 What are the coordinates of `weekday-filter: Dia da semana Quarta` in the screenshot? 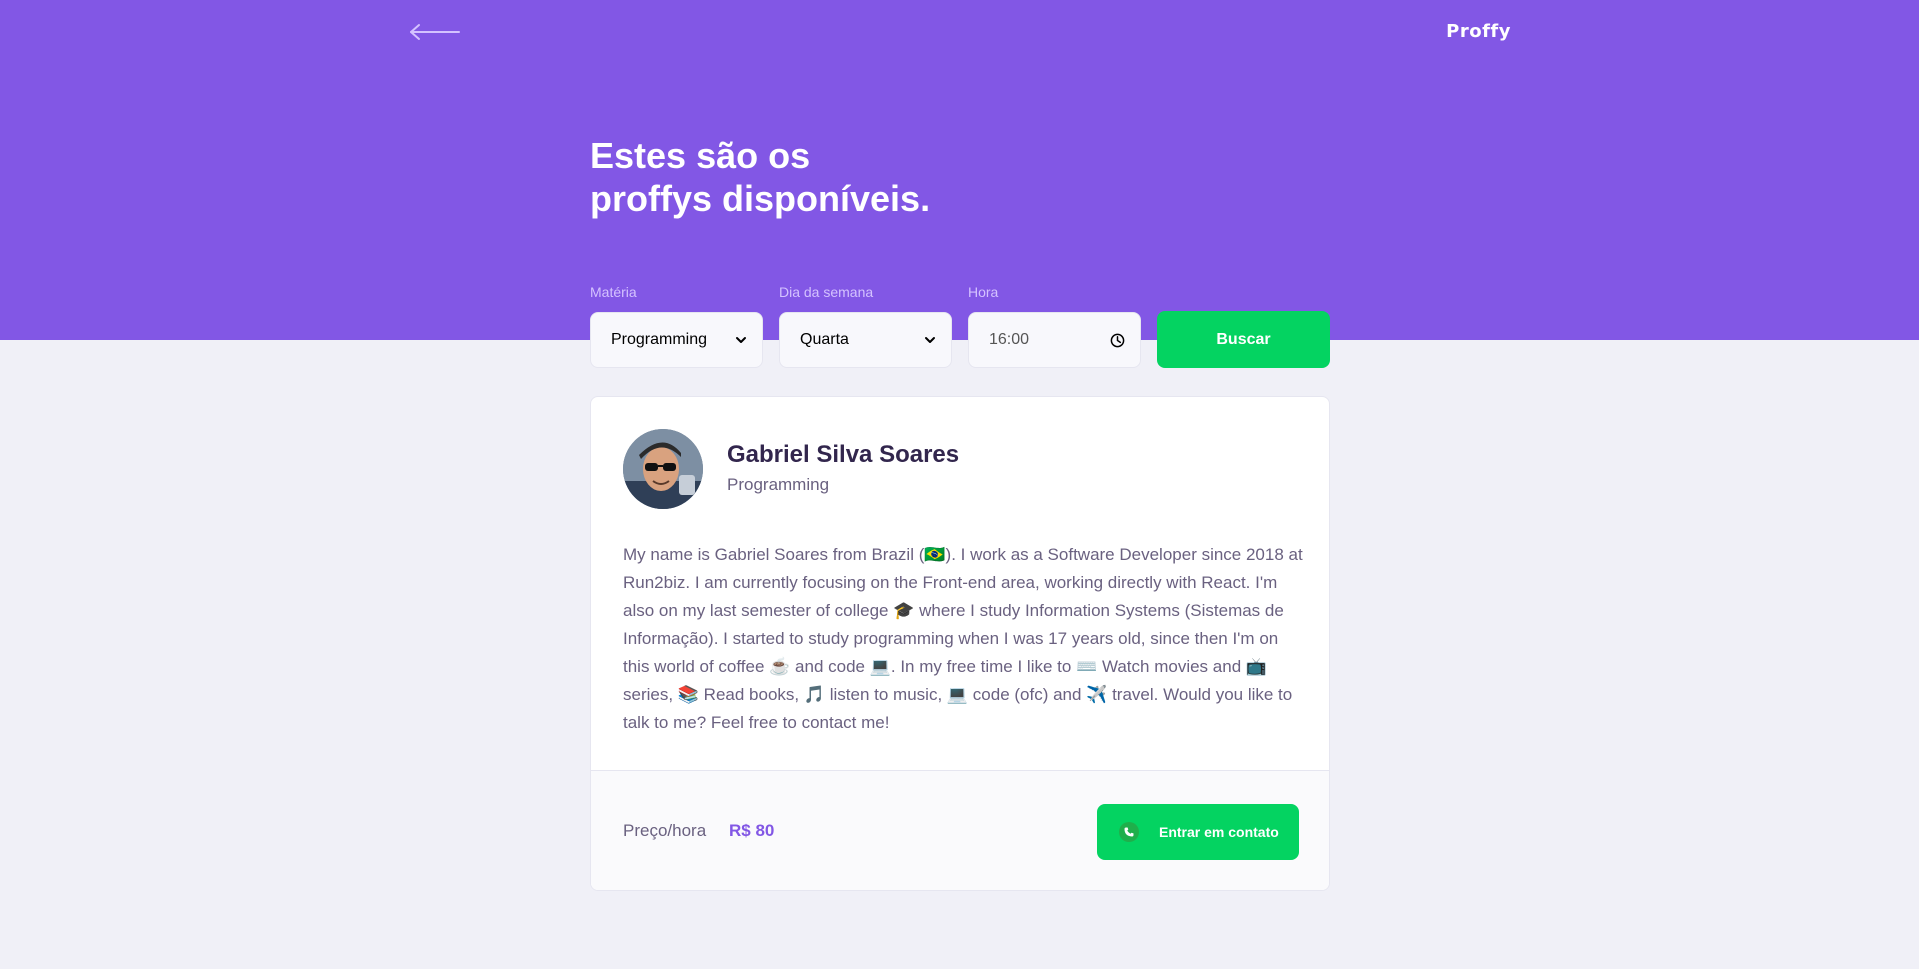 It's located at (865, 325).